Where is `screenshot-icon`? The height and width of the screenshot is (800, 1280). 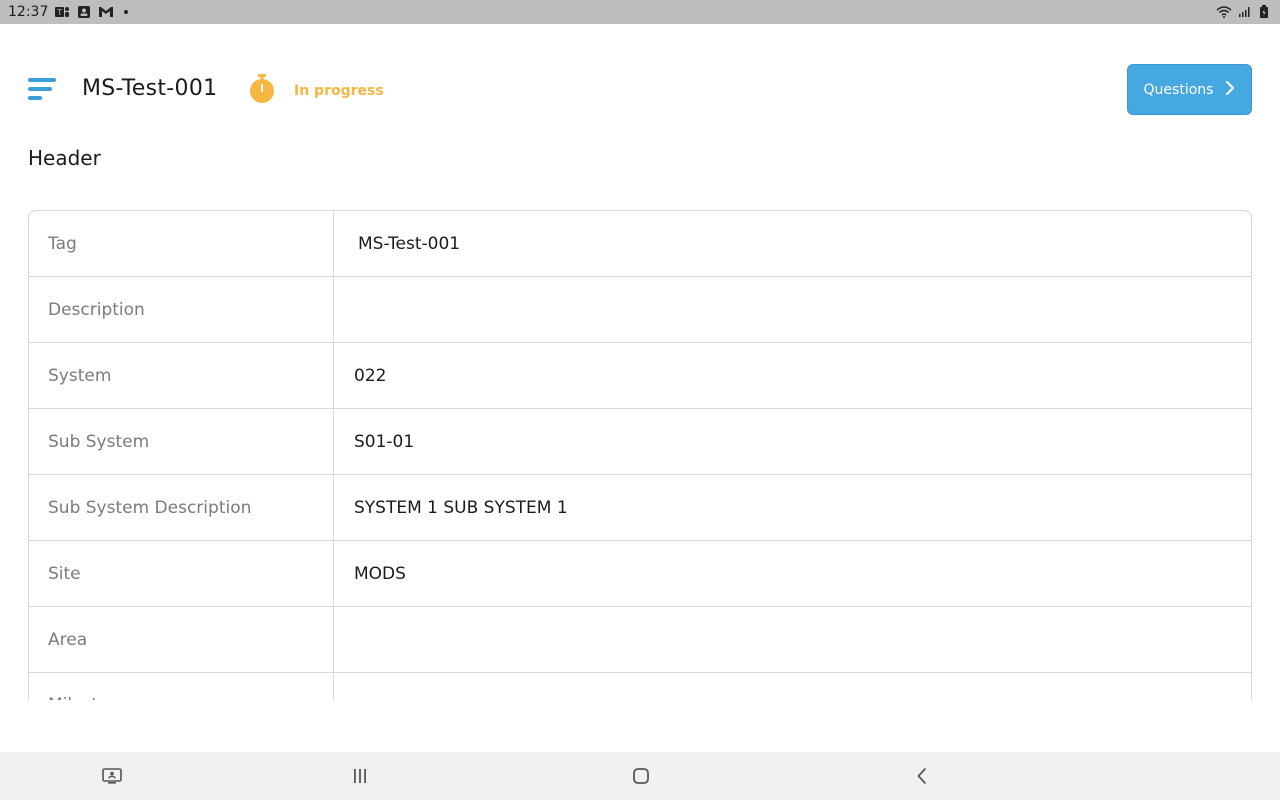
screenshot-icon is located at coordinates (112, 776).